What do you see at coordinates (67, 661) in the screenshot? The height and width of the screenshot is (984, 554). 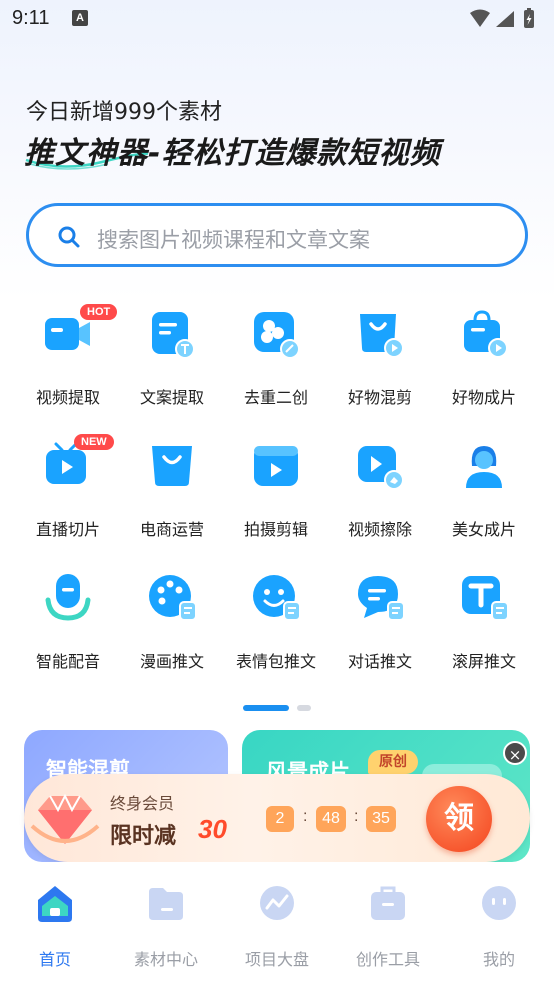 I see `tool-label: 智能配音` at bounding box center [67, 661].